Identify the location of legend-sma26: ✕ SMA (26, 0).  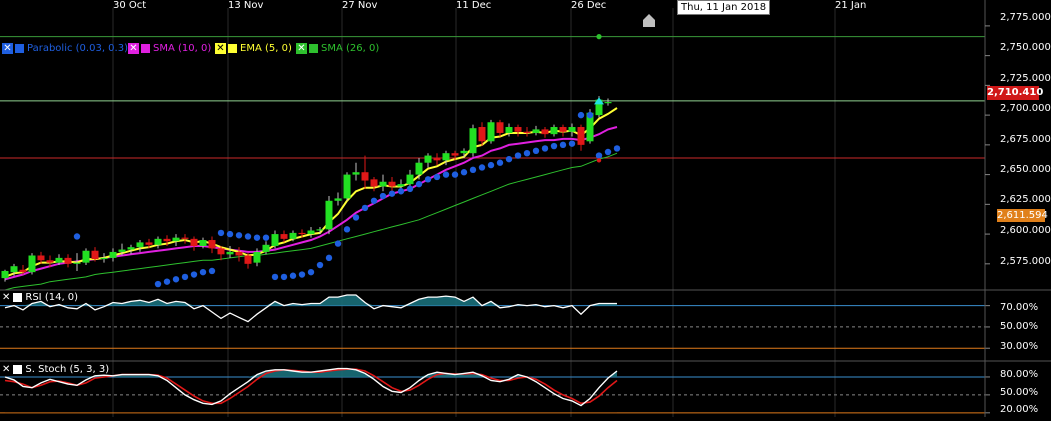
(337, 48).